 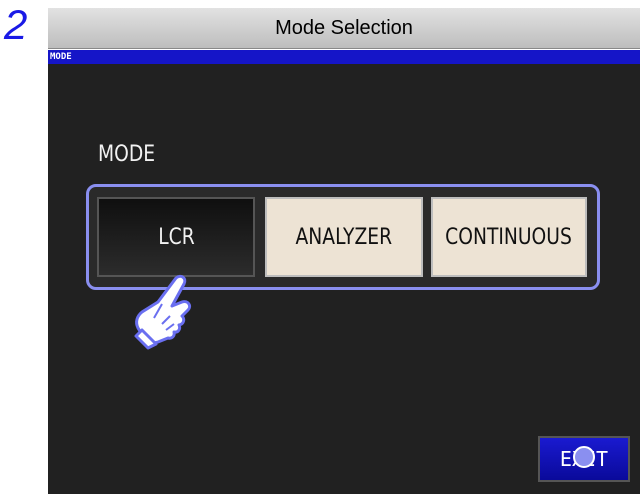 I want to click on continuous-mode-label: CONTINUOUS, so click(x=509, y=237).